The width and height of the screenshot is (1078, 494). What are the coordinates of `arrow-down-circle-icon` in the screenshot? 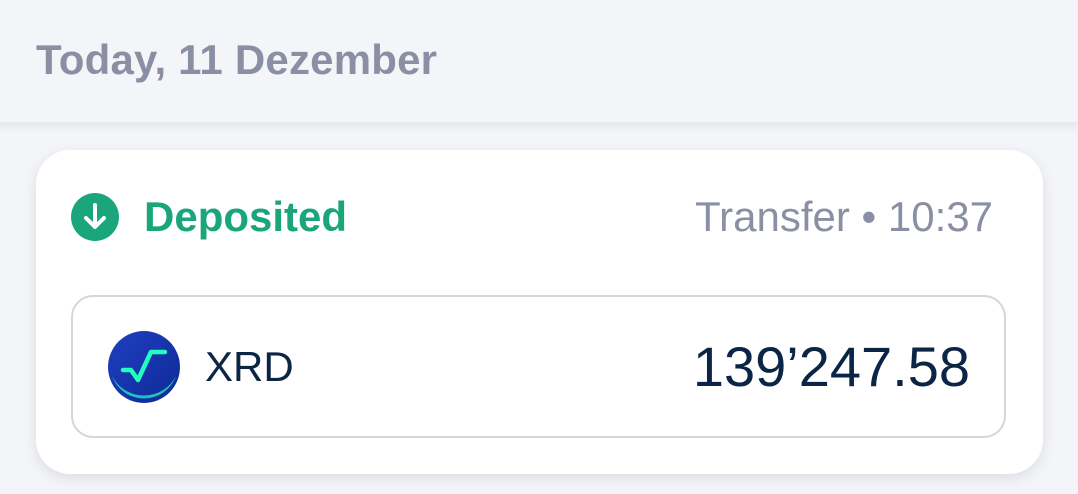 It's located at (95, 217).